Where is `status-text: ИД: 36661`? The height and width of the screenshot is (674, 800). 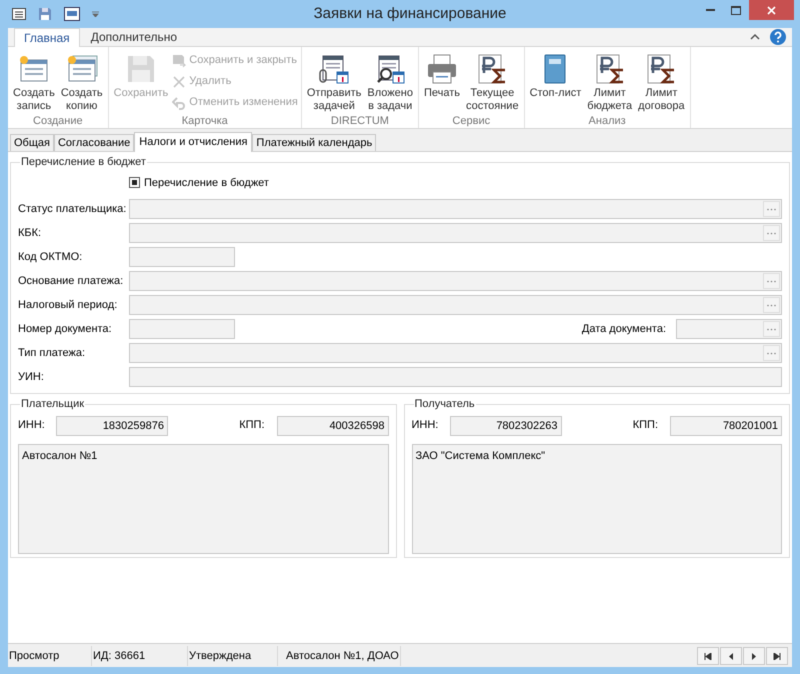
status-text: ИД: 36661 is located at coordinates (140, 656).